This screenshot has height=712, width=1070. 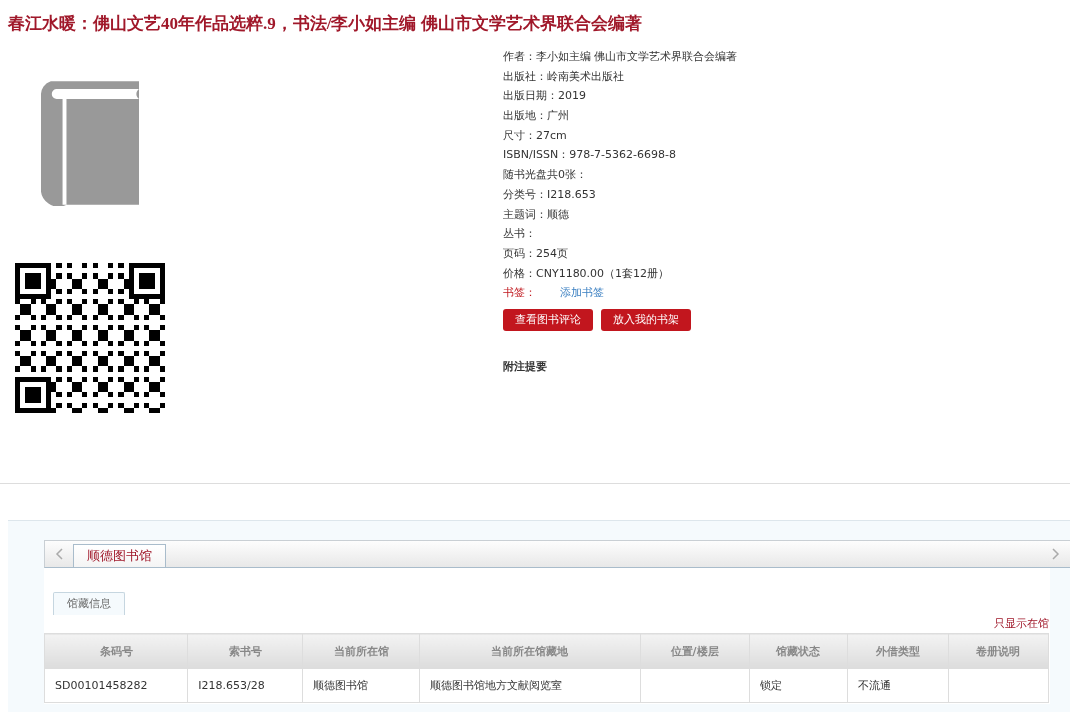 What do you see at coordinates (898, 685) in the screenshot?
I see `table-cell: 不流通` at bounding box center [898, 685].